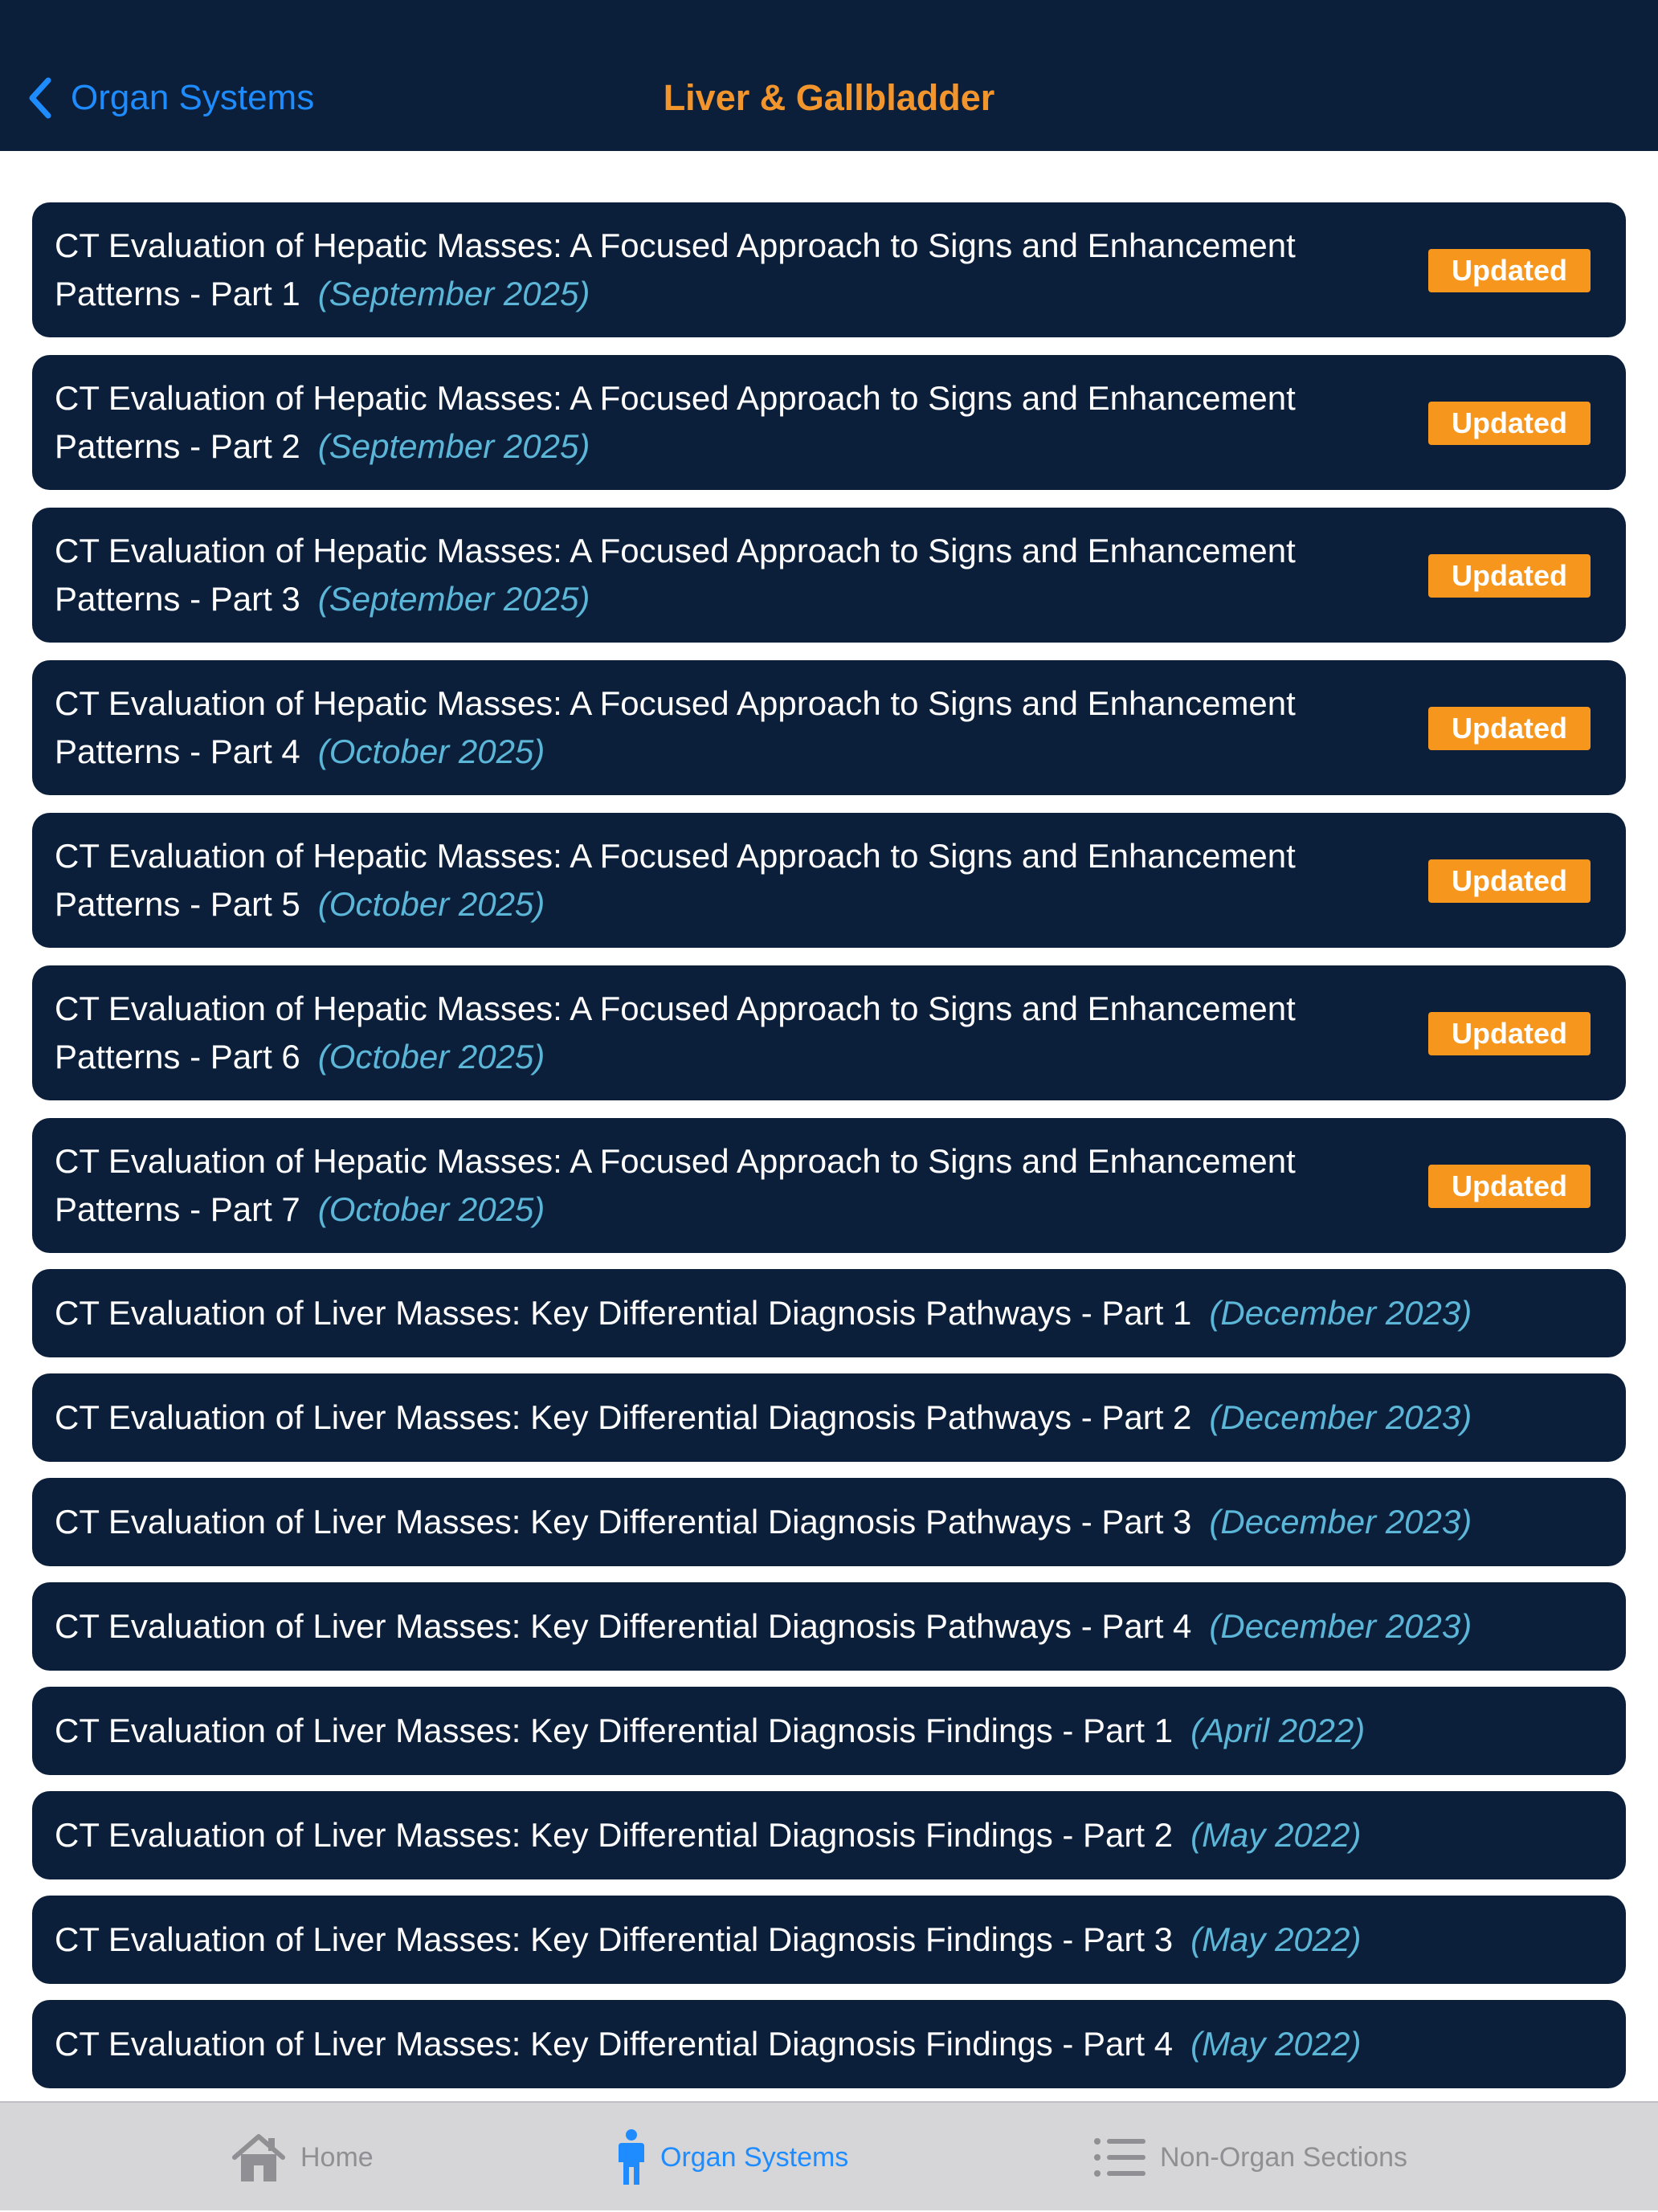  I want to click on navigation-bar: Organ Systems Liver & Gallbladder, so click(829, 75).